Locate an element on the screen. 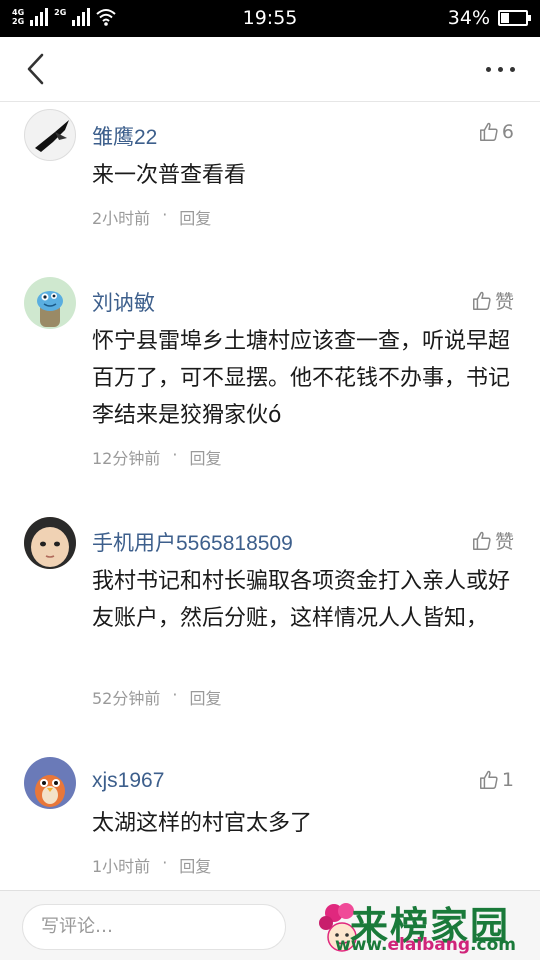  comment-time: 2小时前 is located at coordinates (121, 218).